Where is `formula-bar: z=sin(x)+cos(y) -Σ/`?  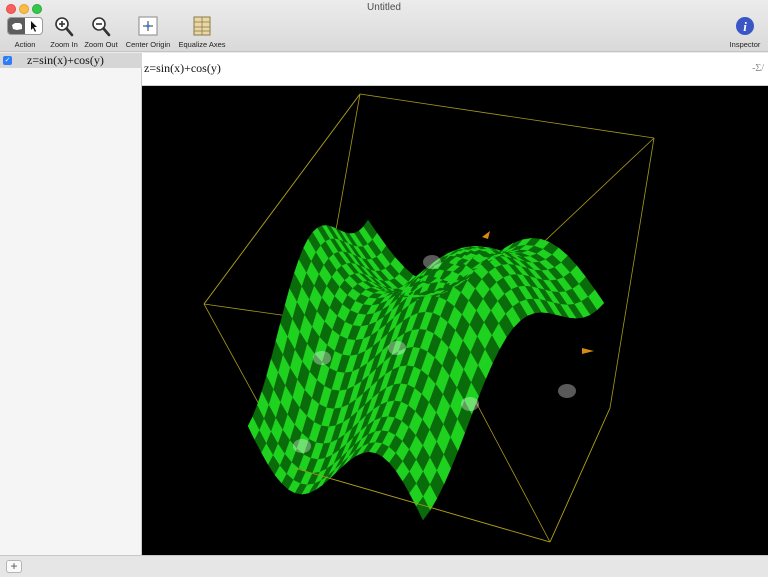 formula-bar: z=sin(x)+cos(y) -Σ/ is located at coordinates (455, 69).